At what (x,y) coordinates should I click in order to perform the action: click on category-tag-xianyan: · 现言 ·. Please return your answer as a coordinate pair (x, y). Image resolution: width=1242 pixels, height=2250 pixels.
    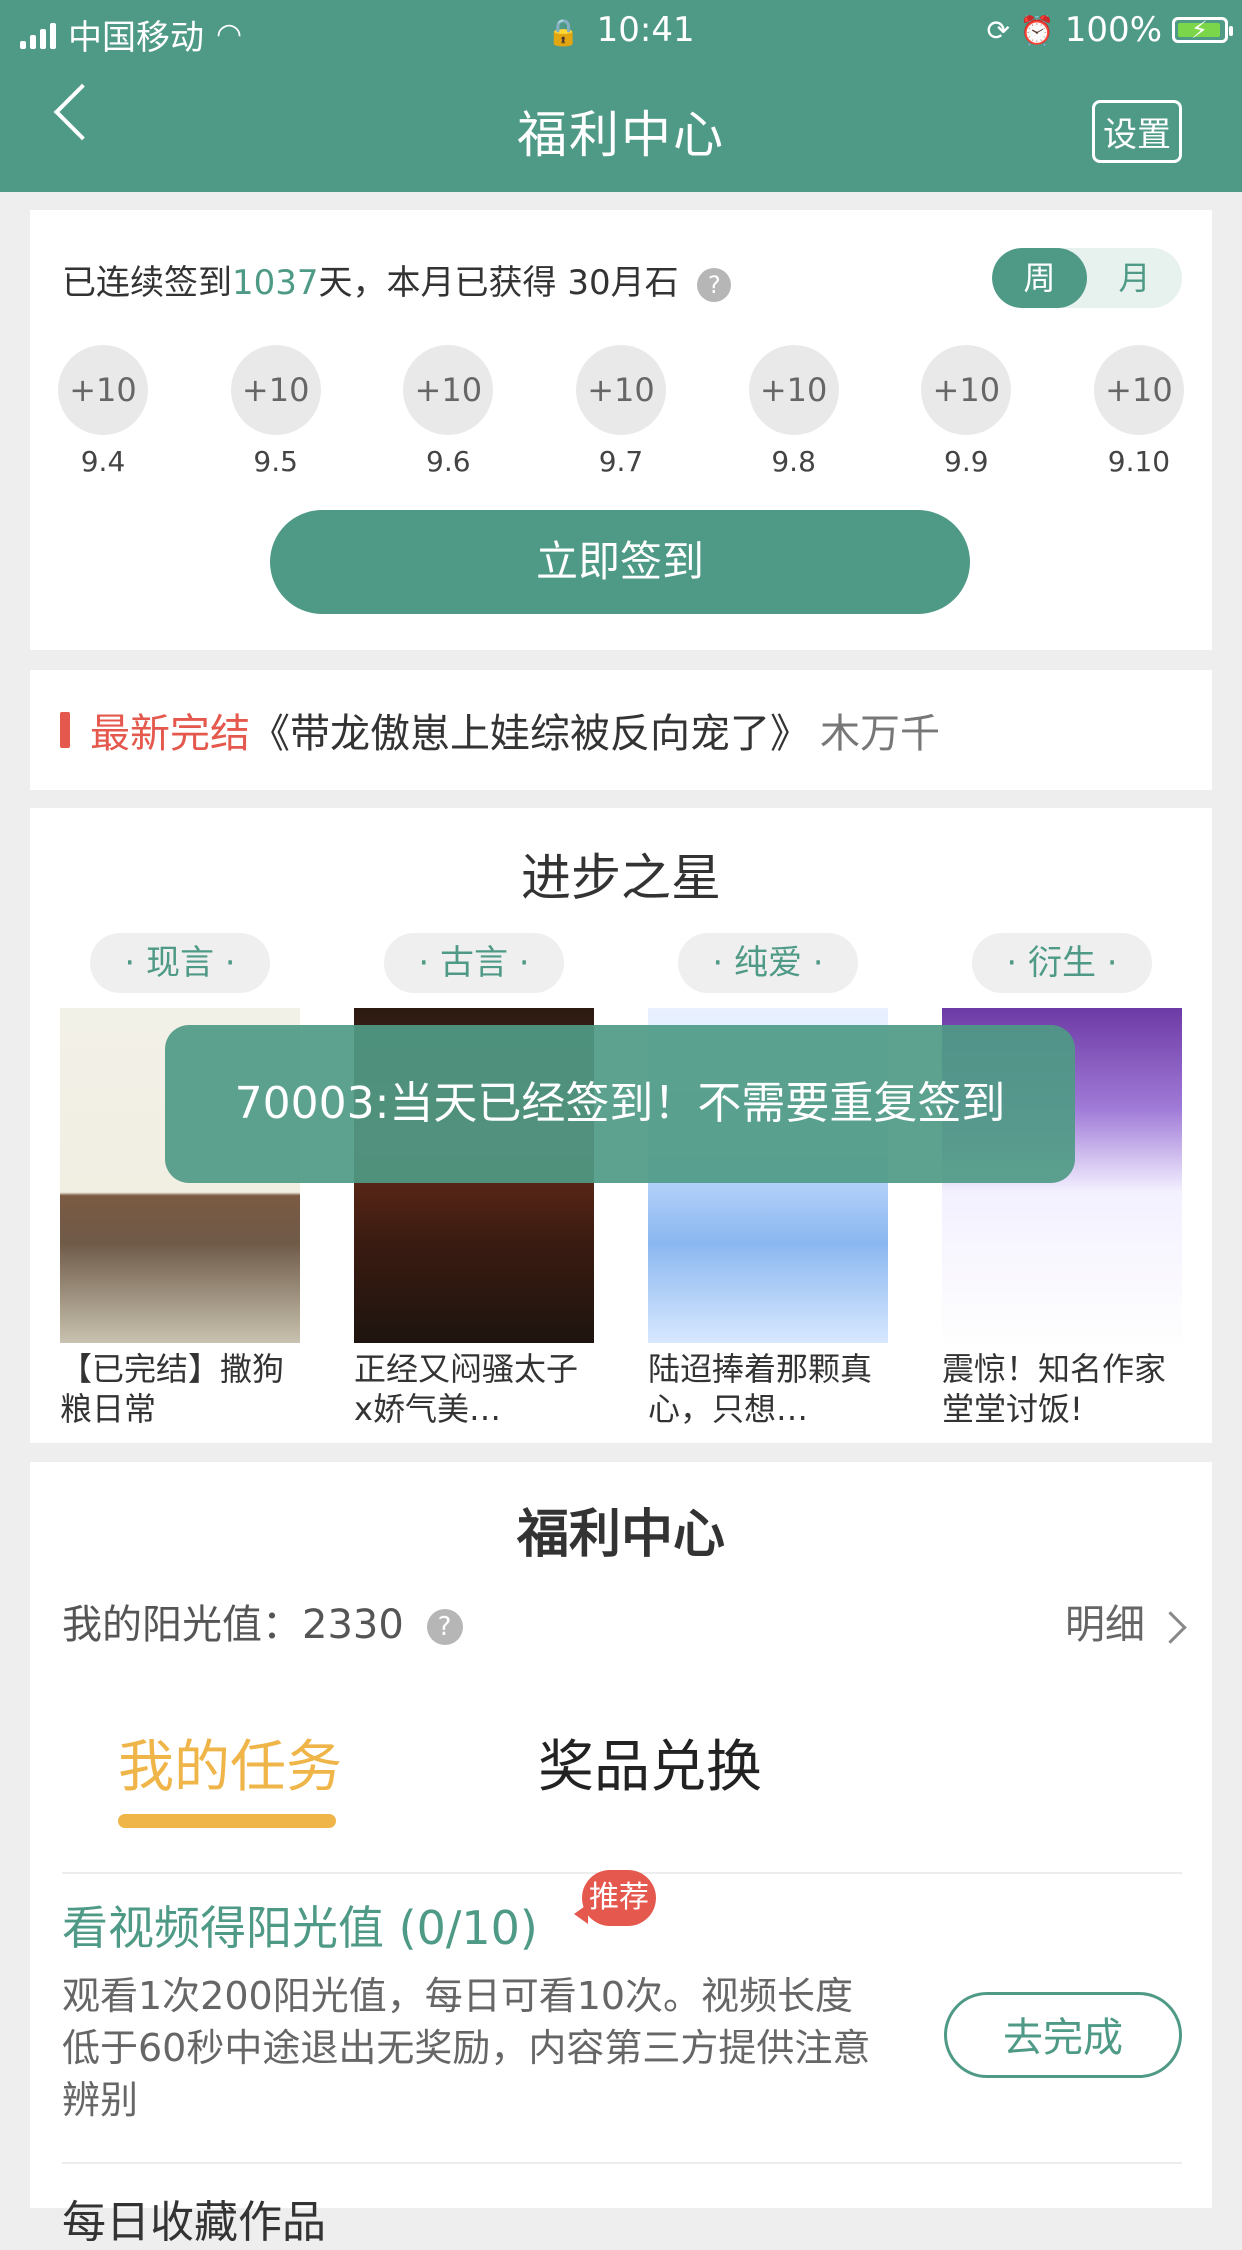
    Looking at the image, I should click on (180, 963).